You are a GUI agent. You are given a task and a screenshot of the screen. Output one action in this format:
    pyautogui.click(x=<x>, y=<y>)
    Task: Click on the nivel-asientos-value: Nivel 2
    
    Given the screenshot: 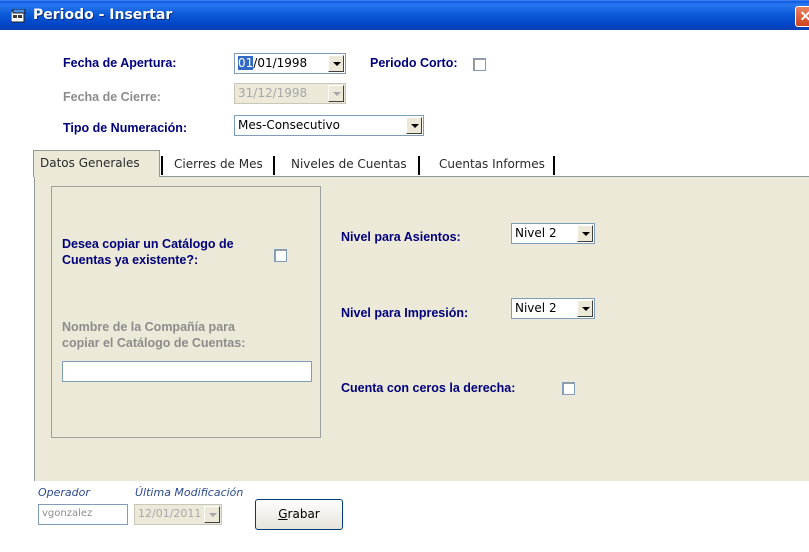 What is the action you would take?
    pyautogui.click(x=536, y=233)
    